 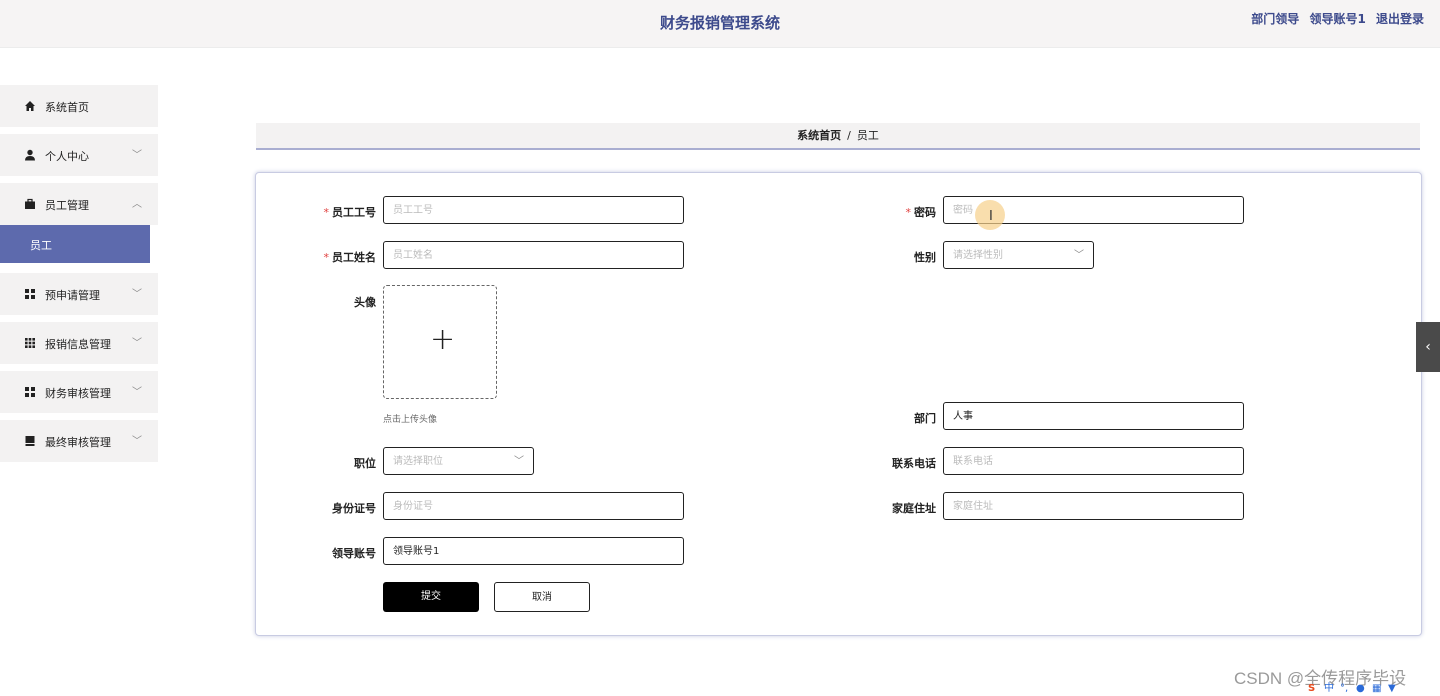 I want to click on phone-label: 联系电话, so click(x=914, y=463).